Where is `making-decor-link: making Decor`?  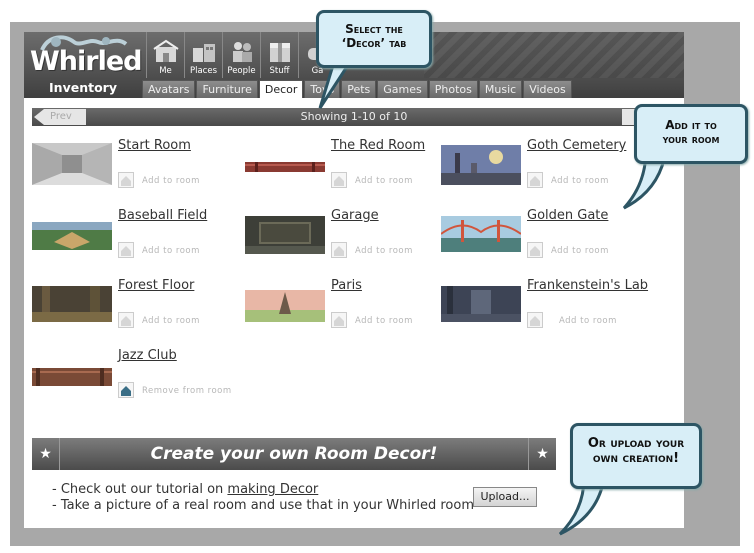
making-decor-link: making Decor is located at coordinates (272, 489).